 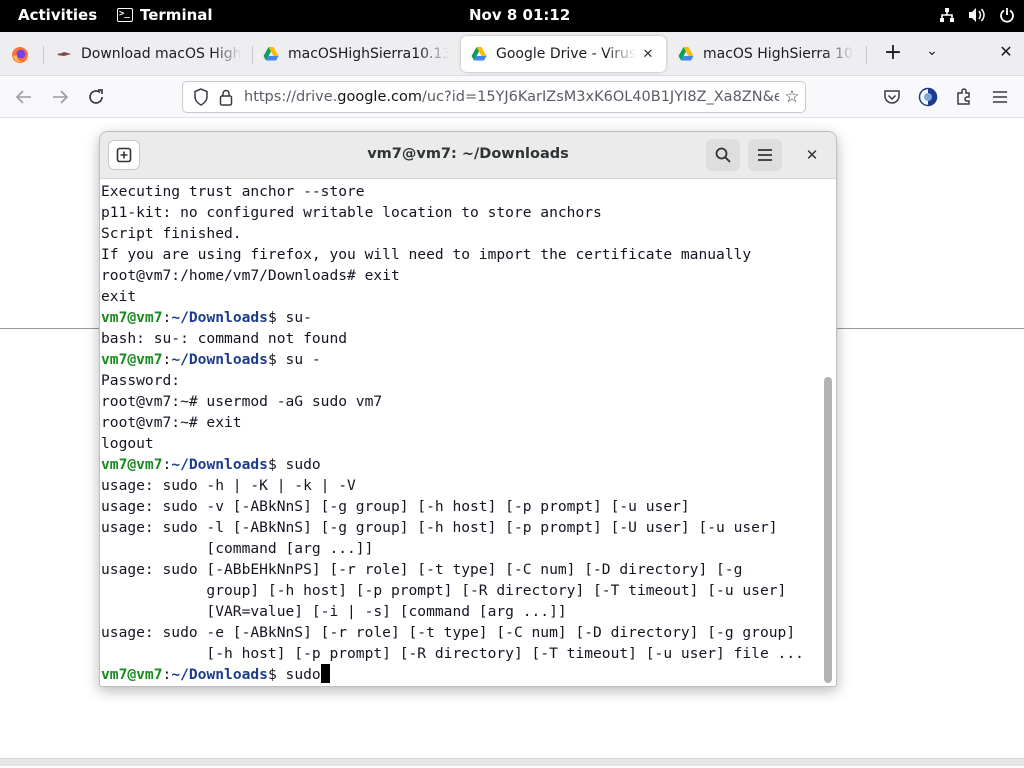 I want to click on window-close-icon: ✕, so click(x=1006, y=53).